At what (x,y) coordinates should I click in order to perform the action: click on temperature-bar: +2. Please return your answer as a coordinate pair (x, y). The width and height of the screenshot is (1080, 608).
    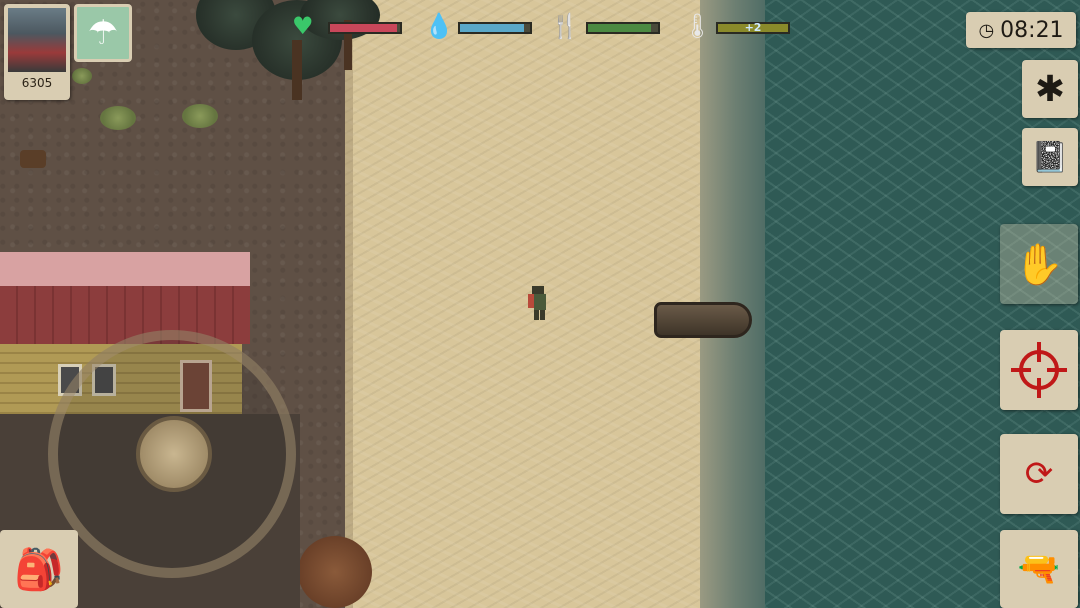
    Looking at the image, I should click on (753, 27).